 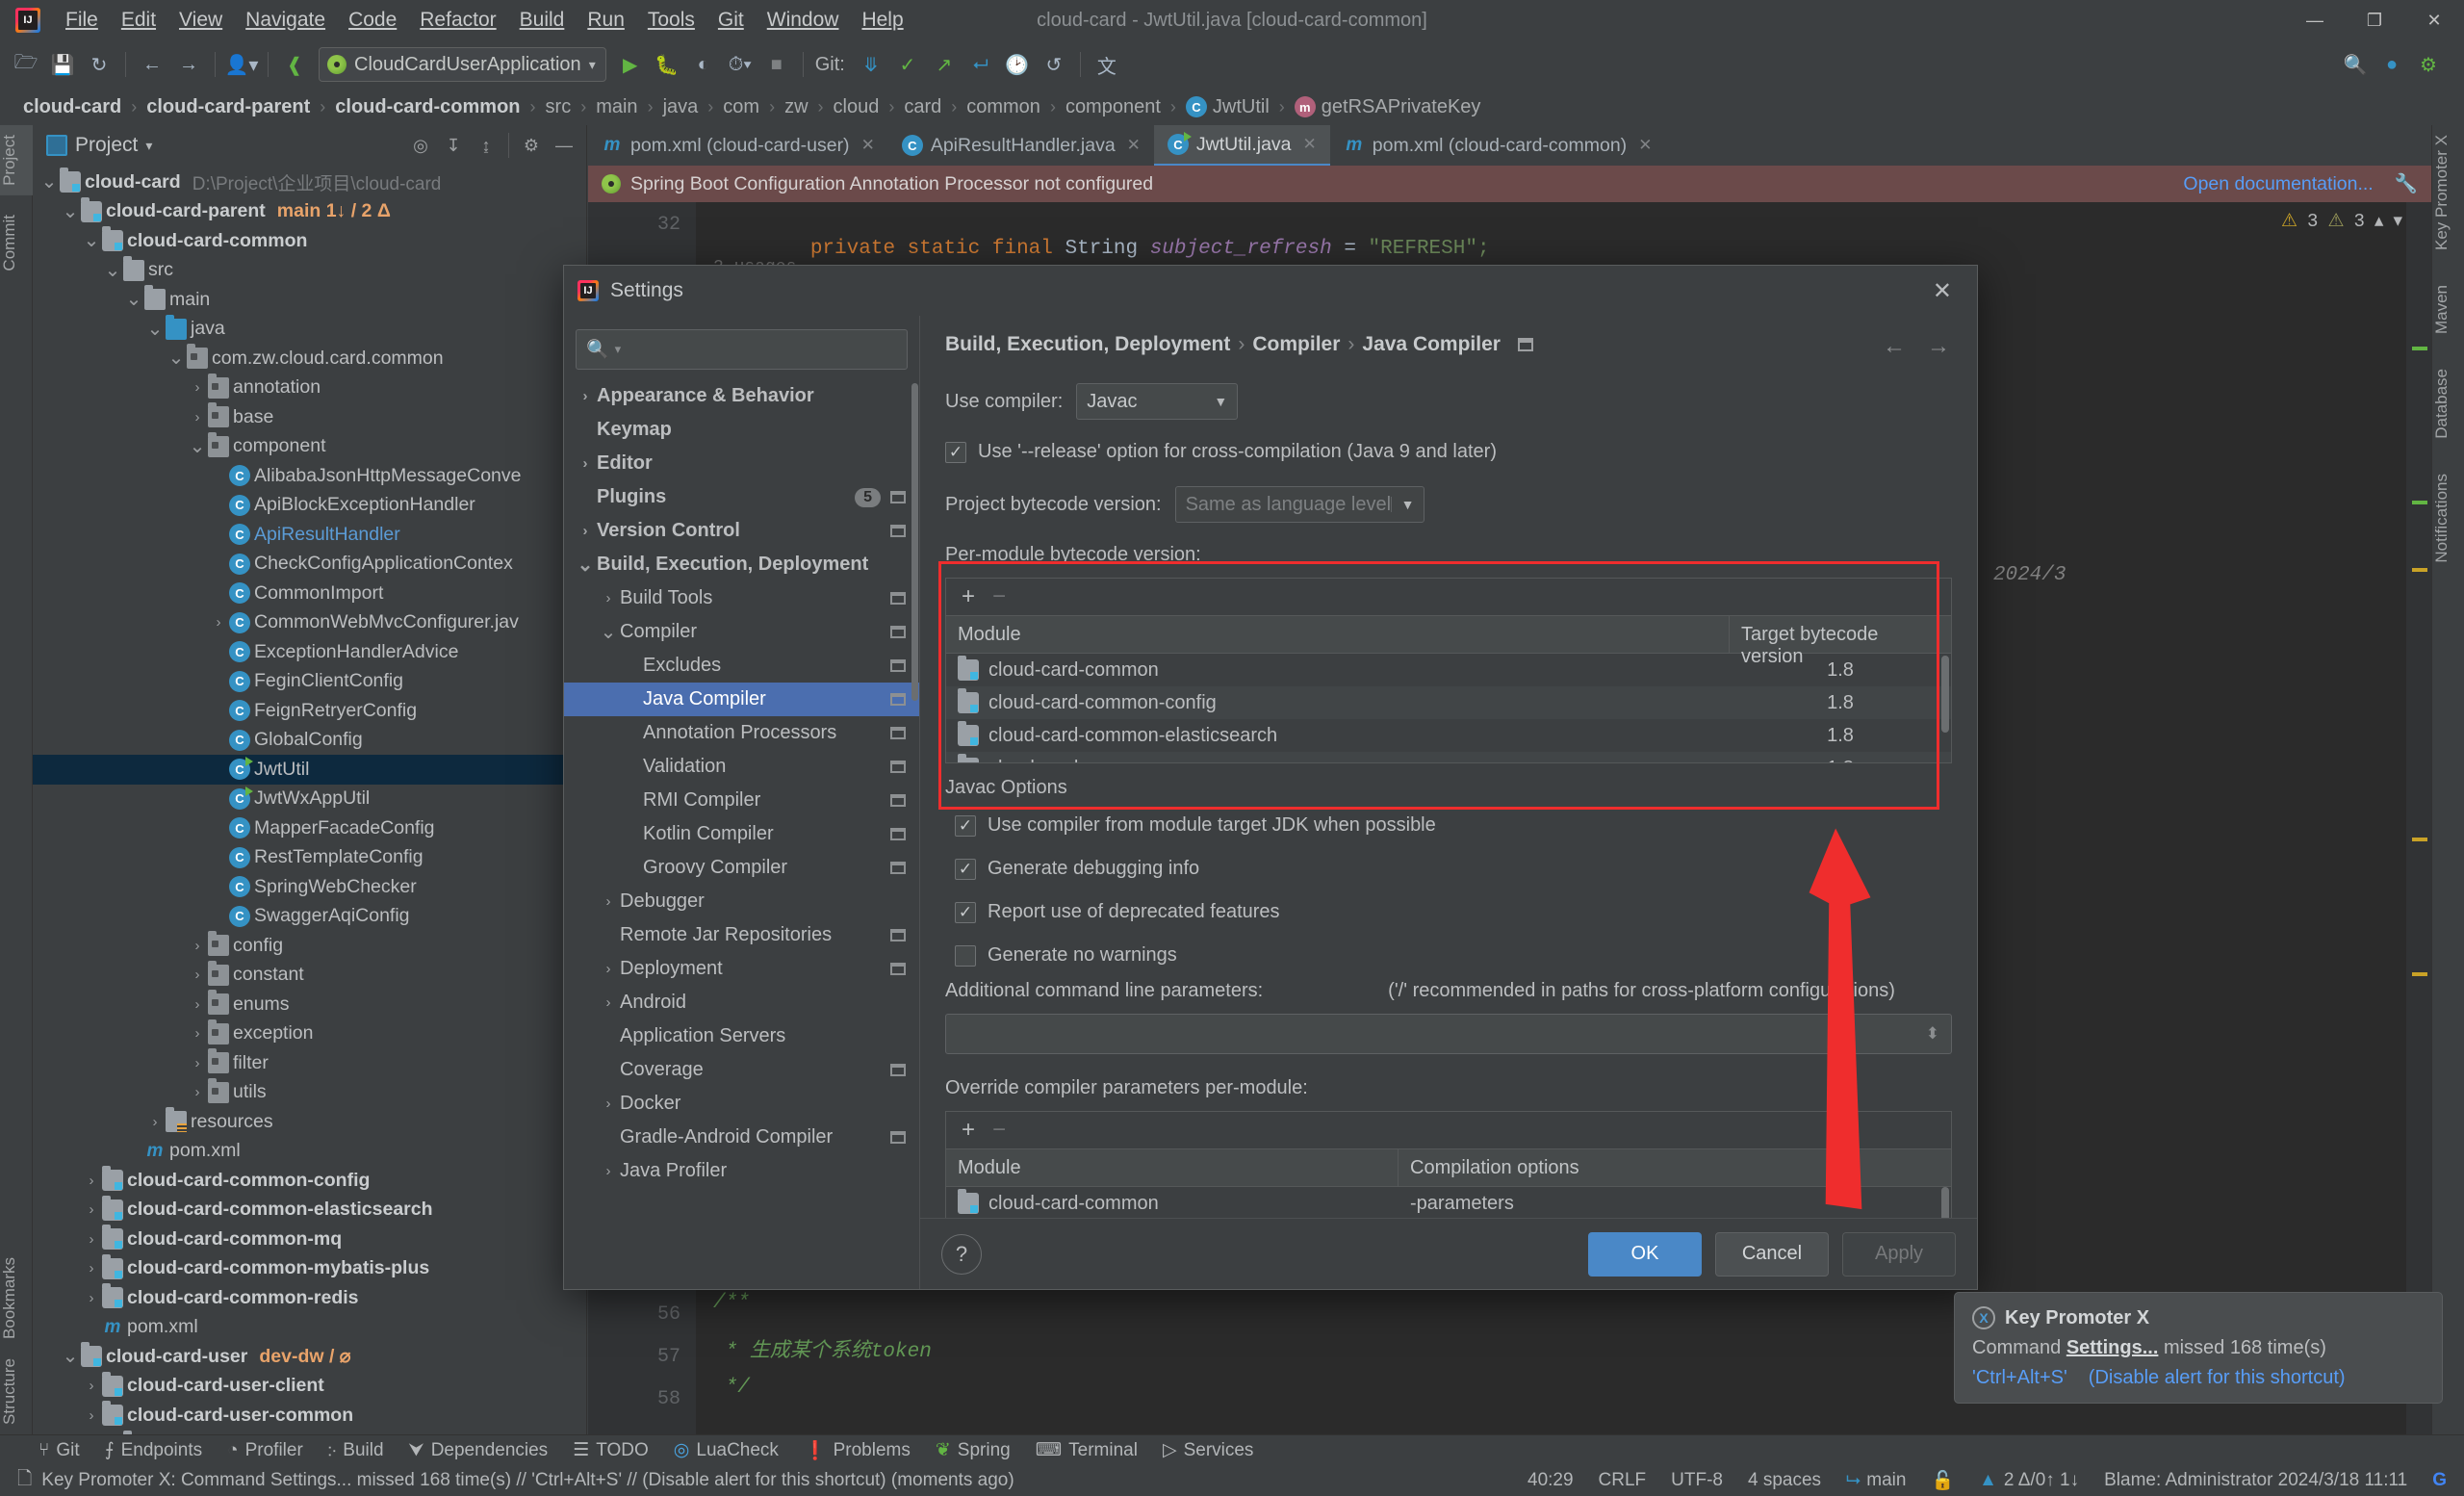 I want to click on tool-window-button-endpoints: ⨍ Endpoints, so click(x=153, y=1450).